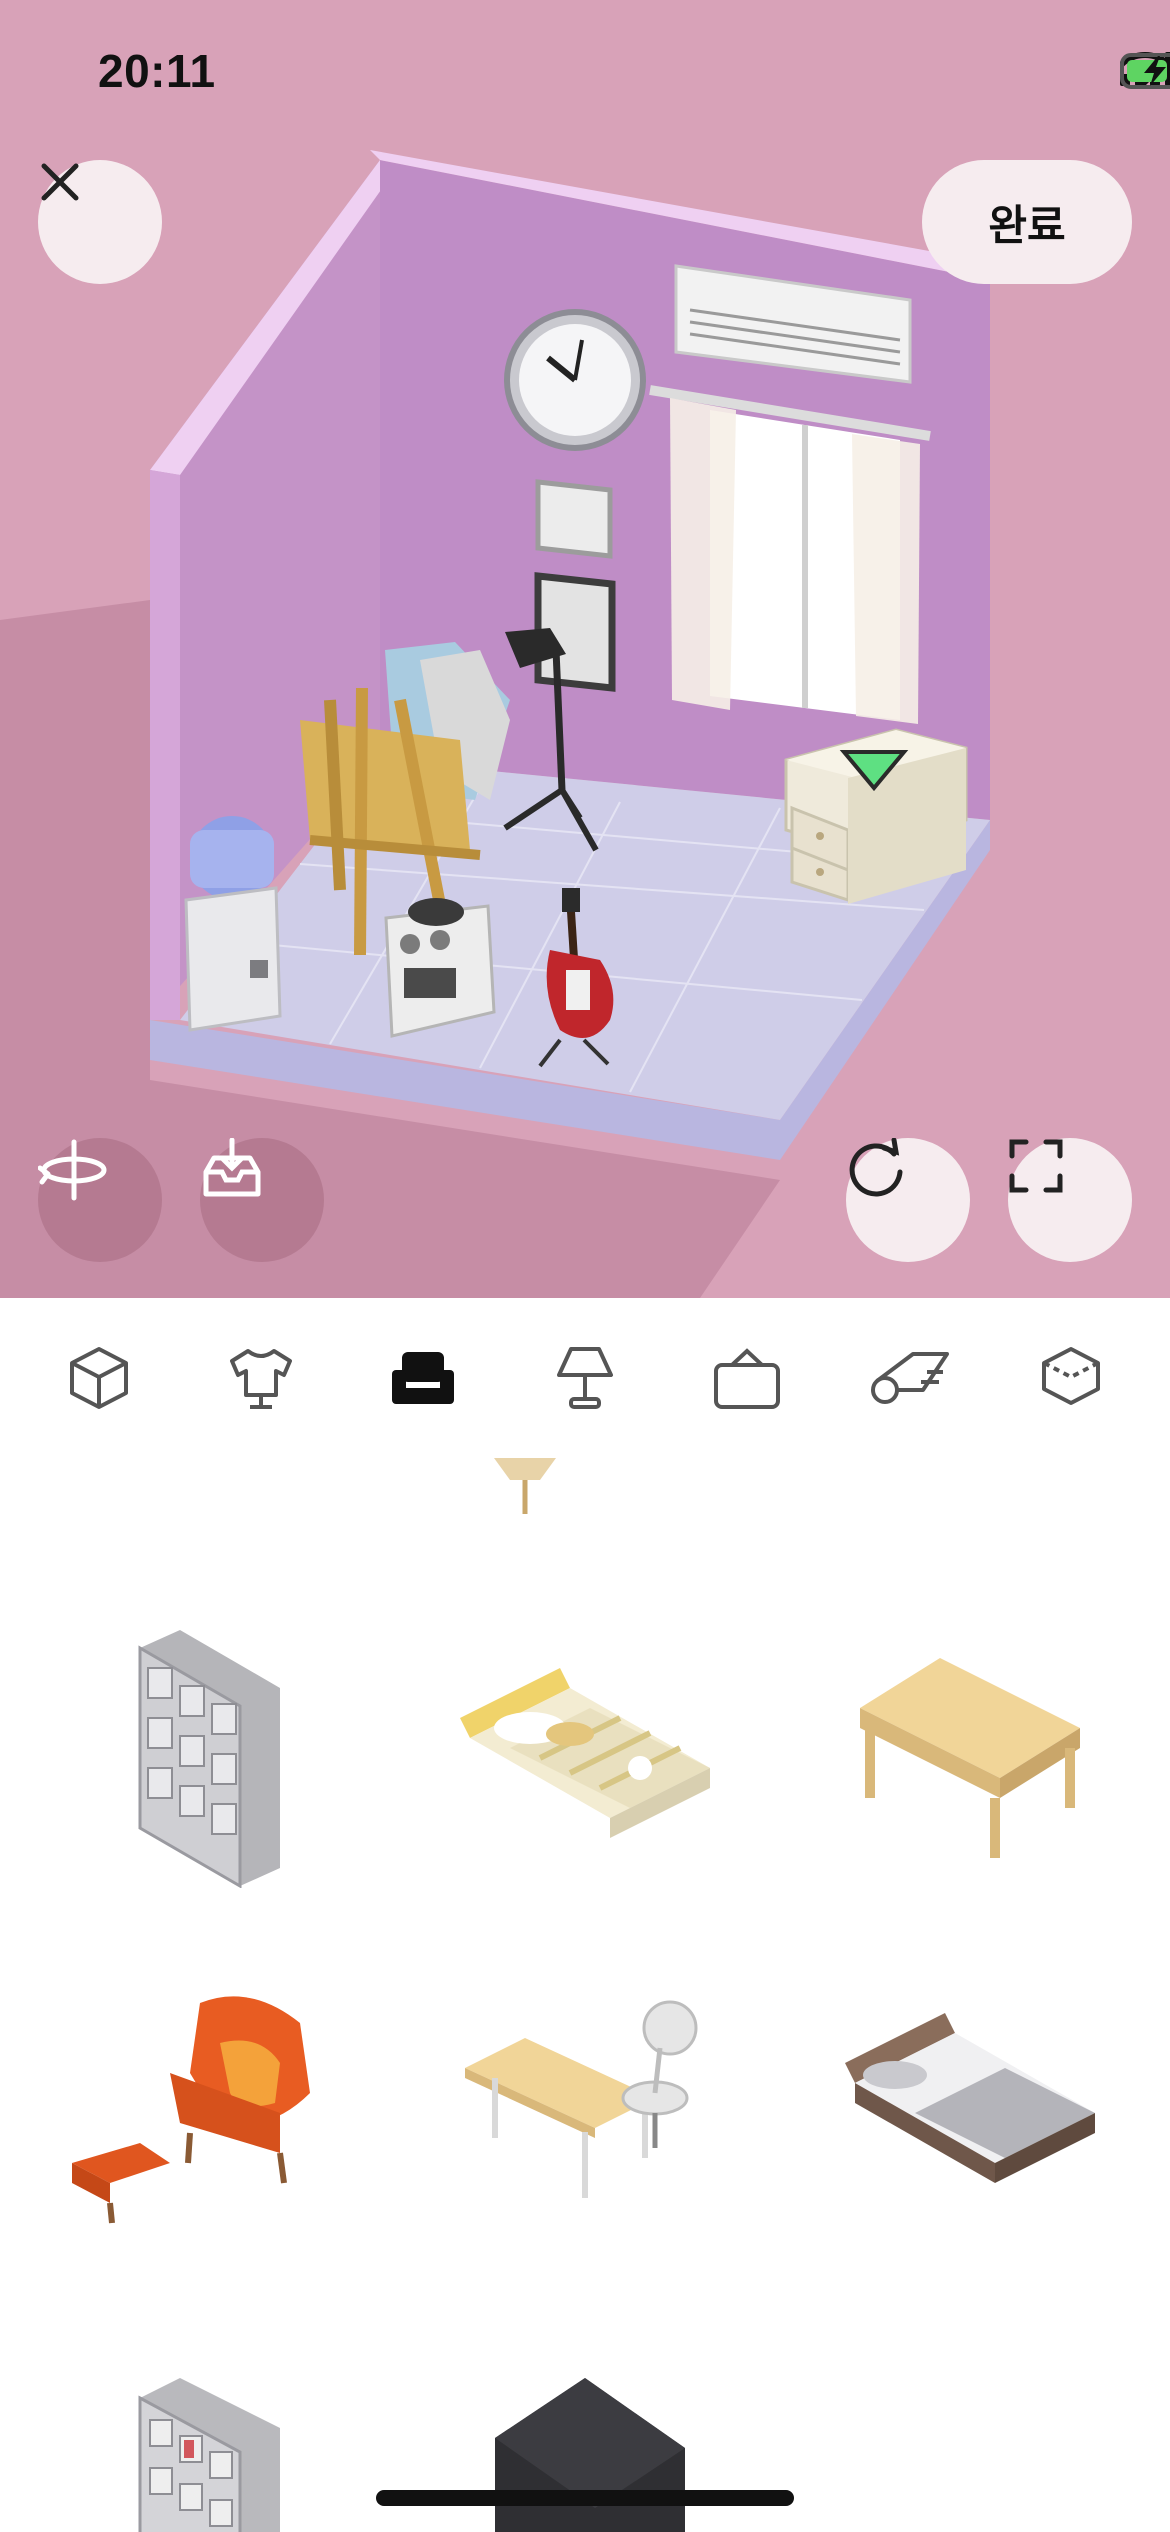 The image size is (1170, 2532). What do you see at coordinates (232, 1167) in the screenshot?
I see `storage-tray-icon` at bounding box center [232, 1167].